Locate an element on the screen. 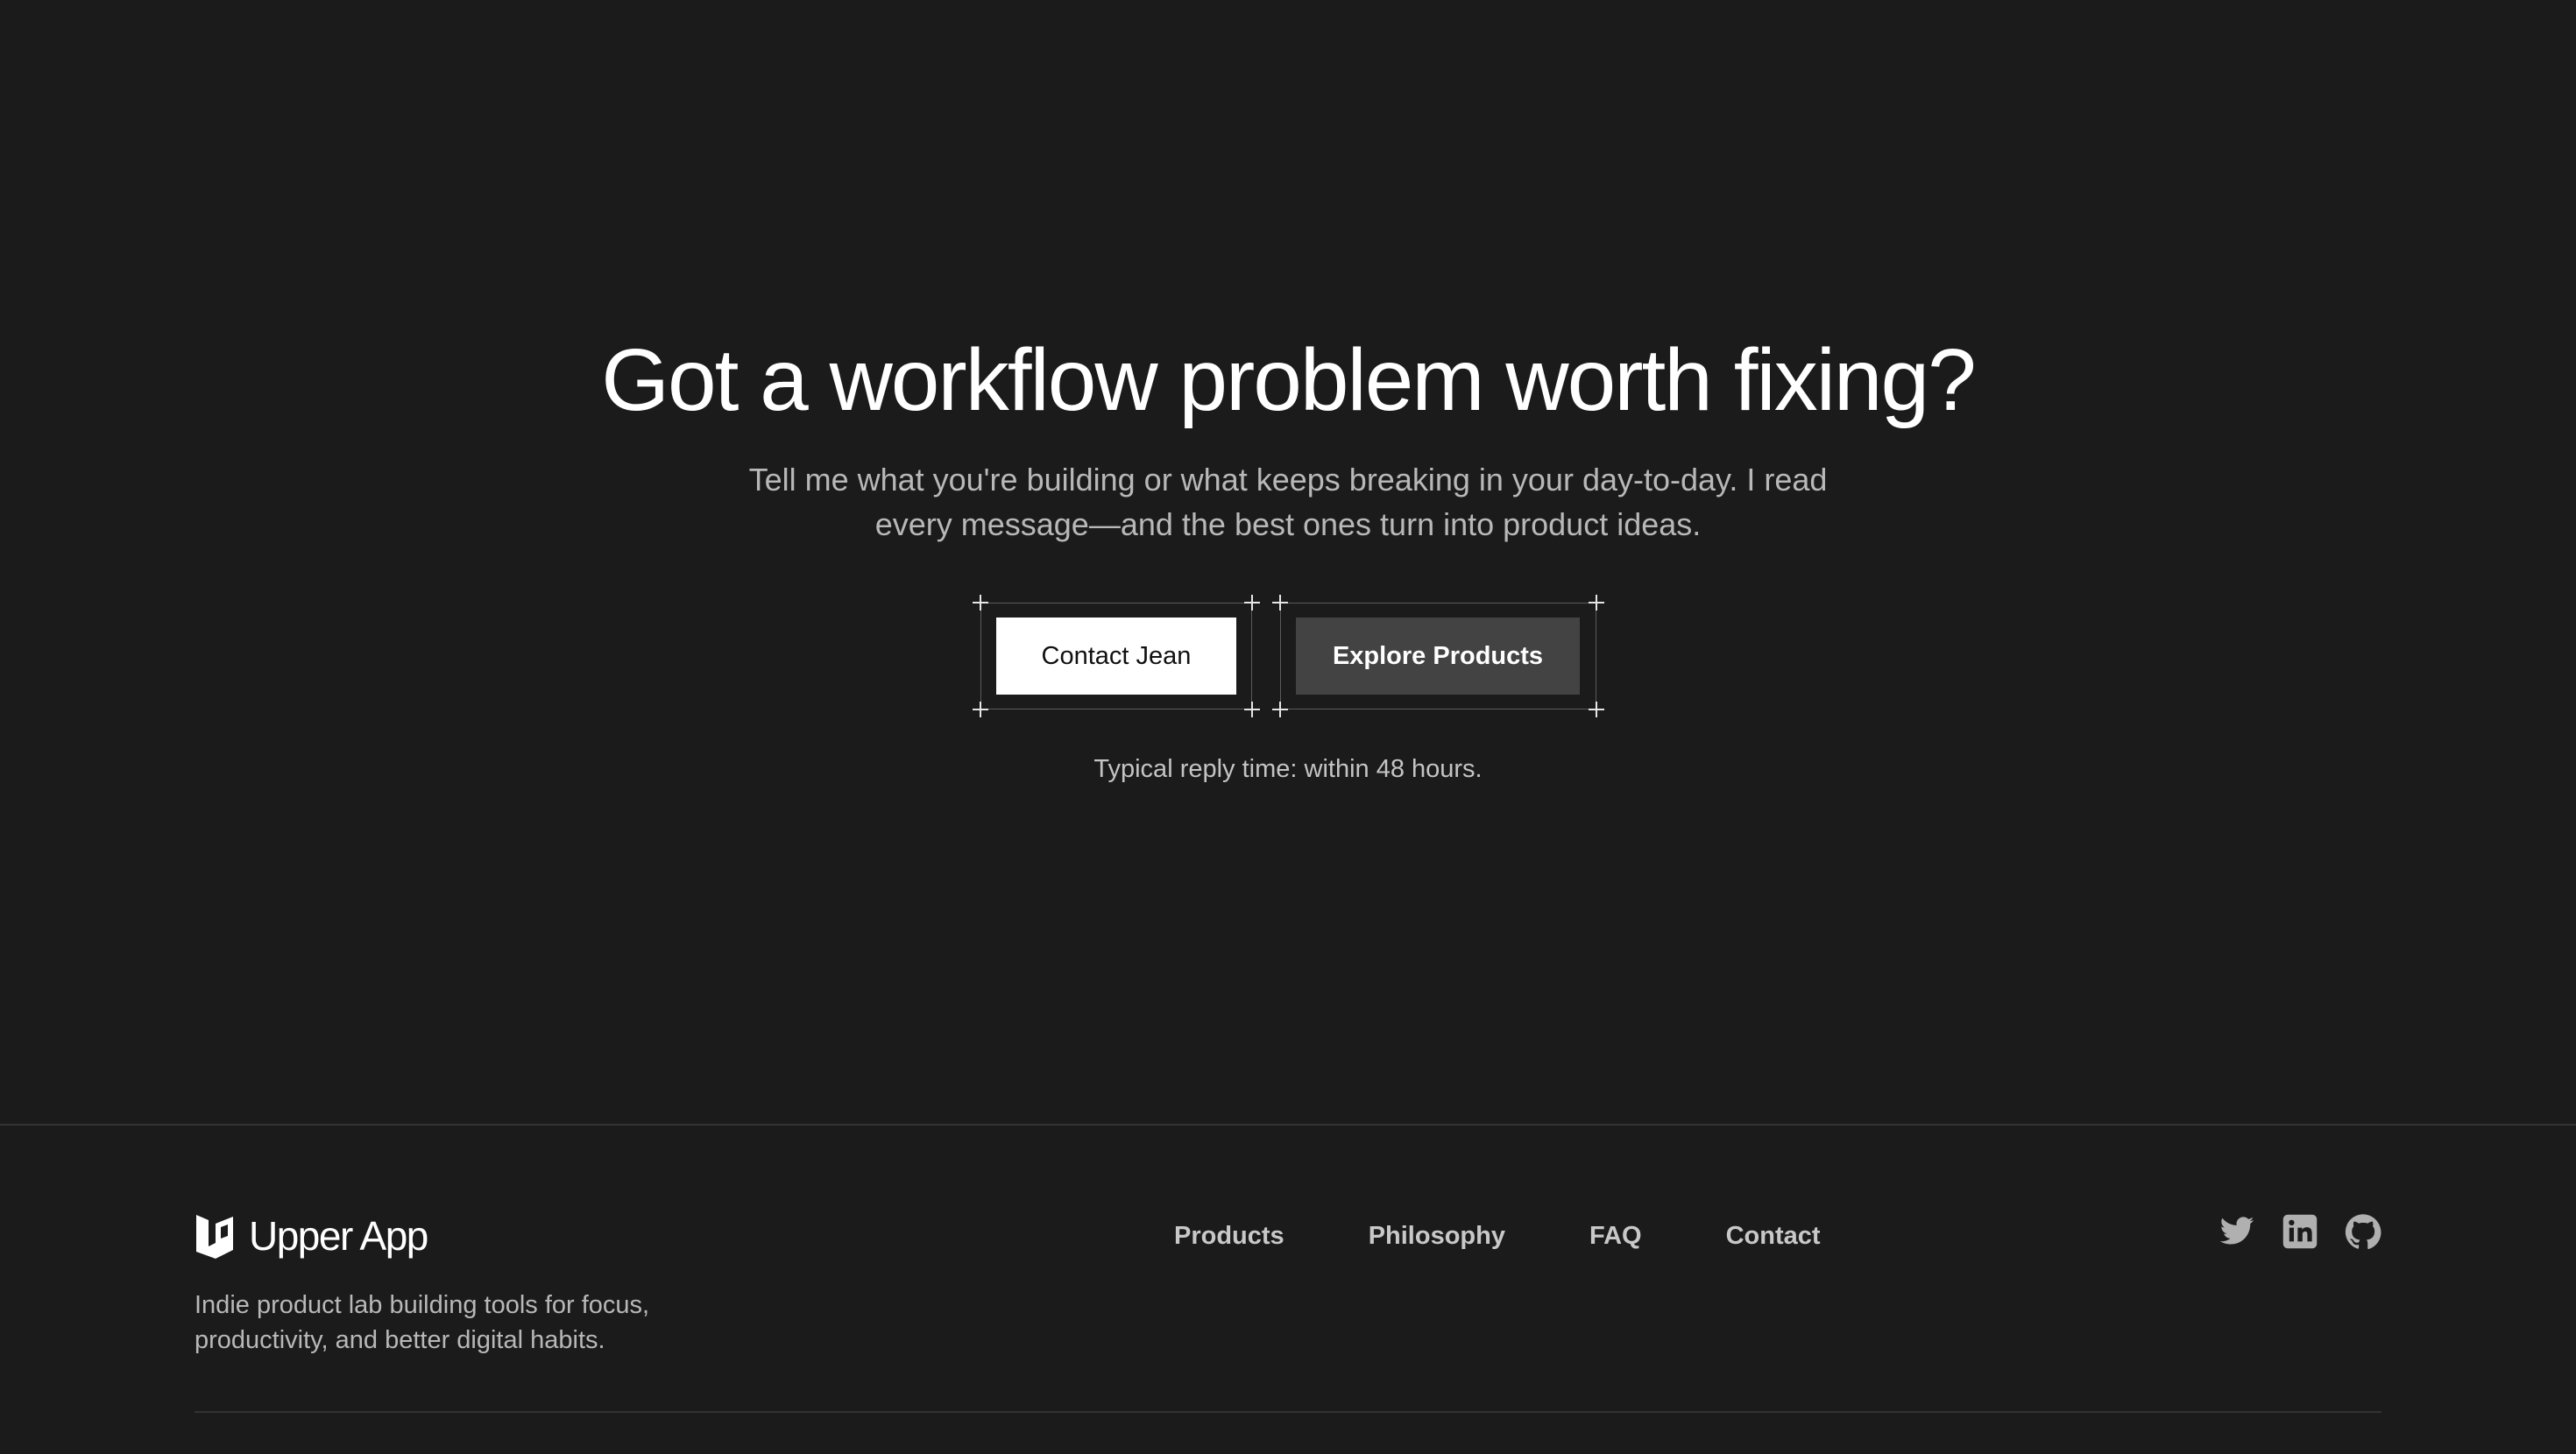 This screenshot has height=1454, width=2576. github-link is located at coordinates (2363, 1231).